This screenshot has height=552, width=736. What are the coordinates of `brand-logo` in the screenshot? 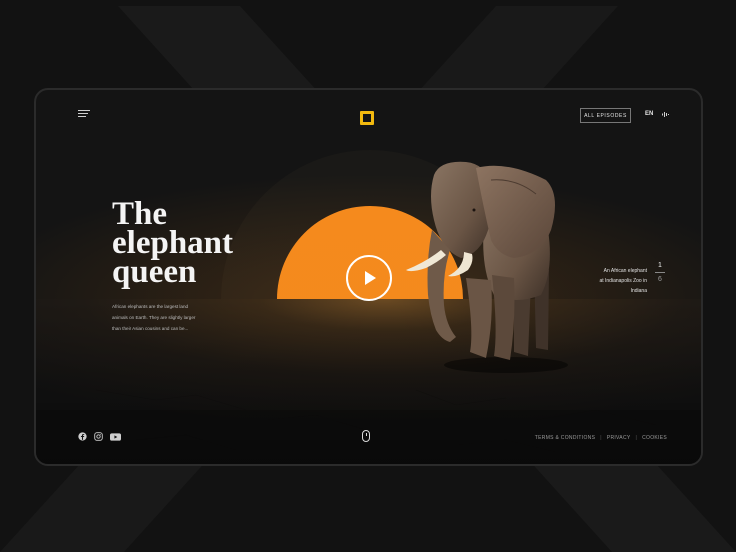 It's located at (367, 118).